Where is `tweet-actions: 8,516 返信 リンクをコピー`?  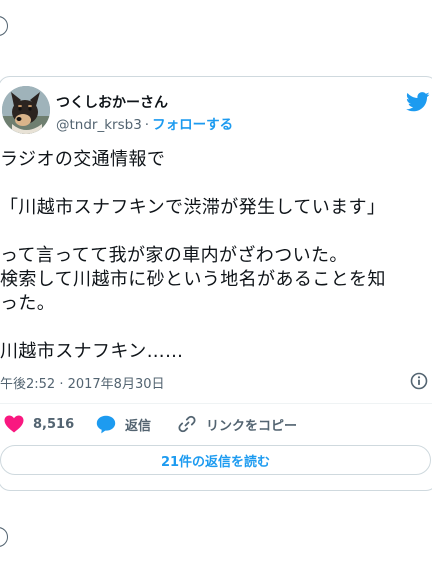
tweet-actions: 8,516 返信 リンクをコピー is located at coordinates (216, 424).